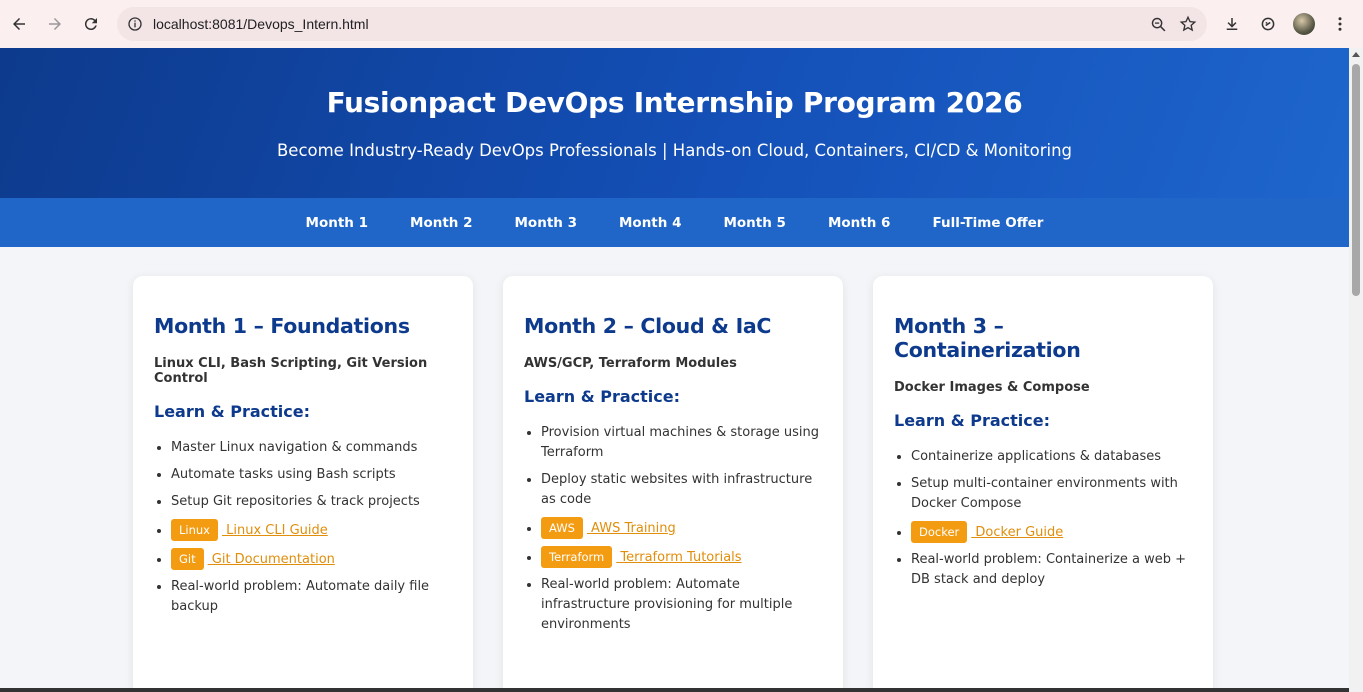 This screenshot has height=692, width=1363. I want to click on list-item-link: Docker Docker Guide, so click(1051, 532).